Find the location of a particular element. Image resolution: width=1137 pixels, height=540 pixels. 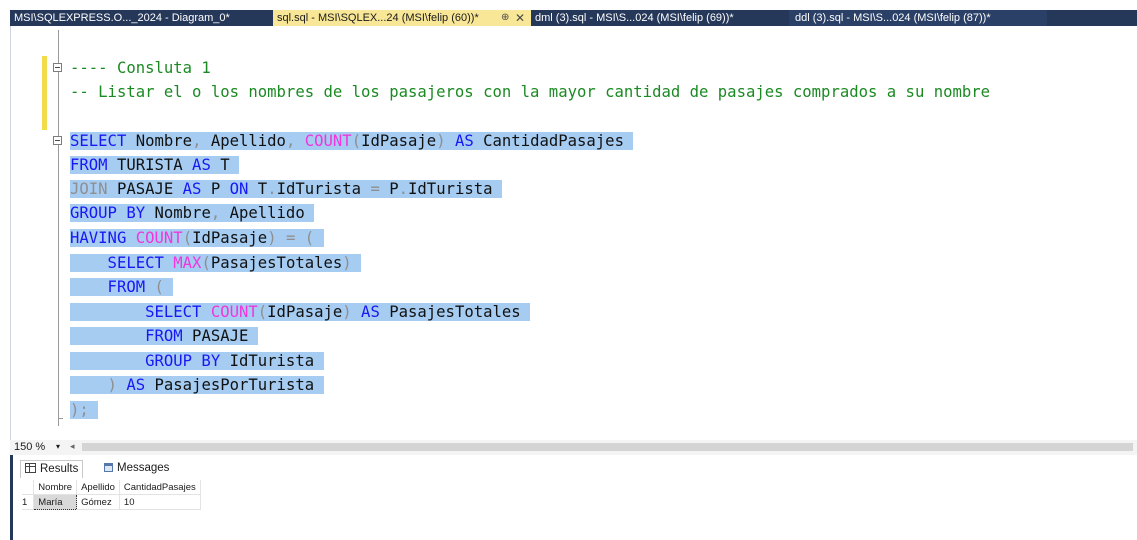

comment-text: ---- Consluta 1 is located at coordinates (140, 68).